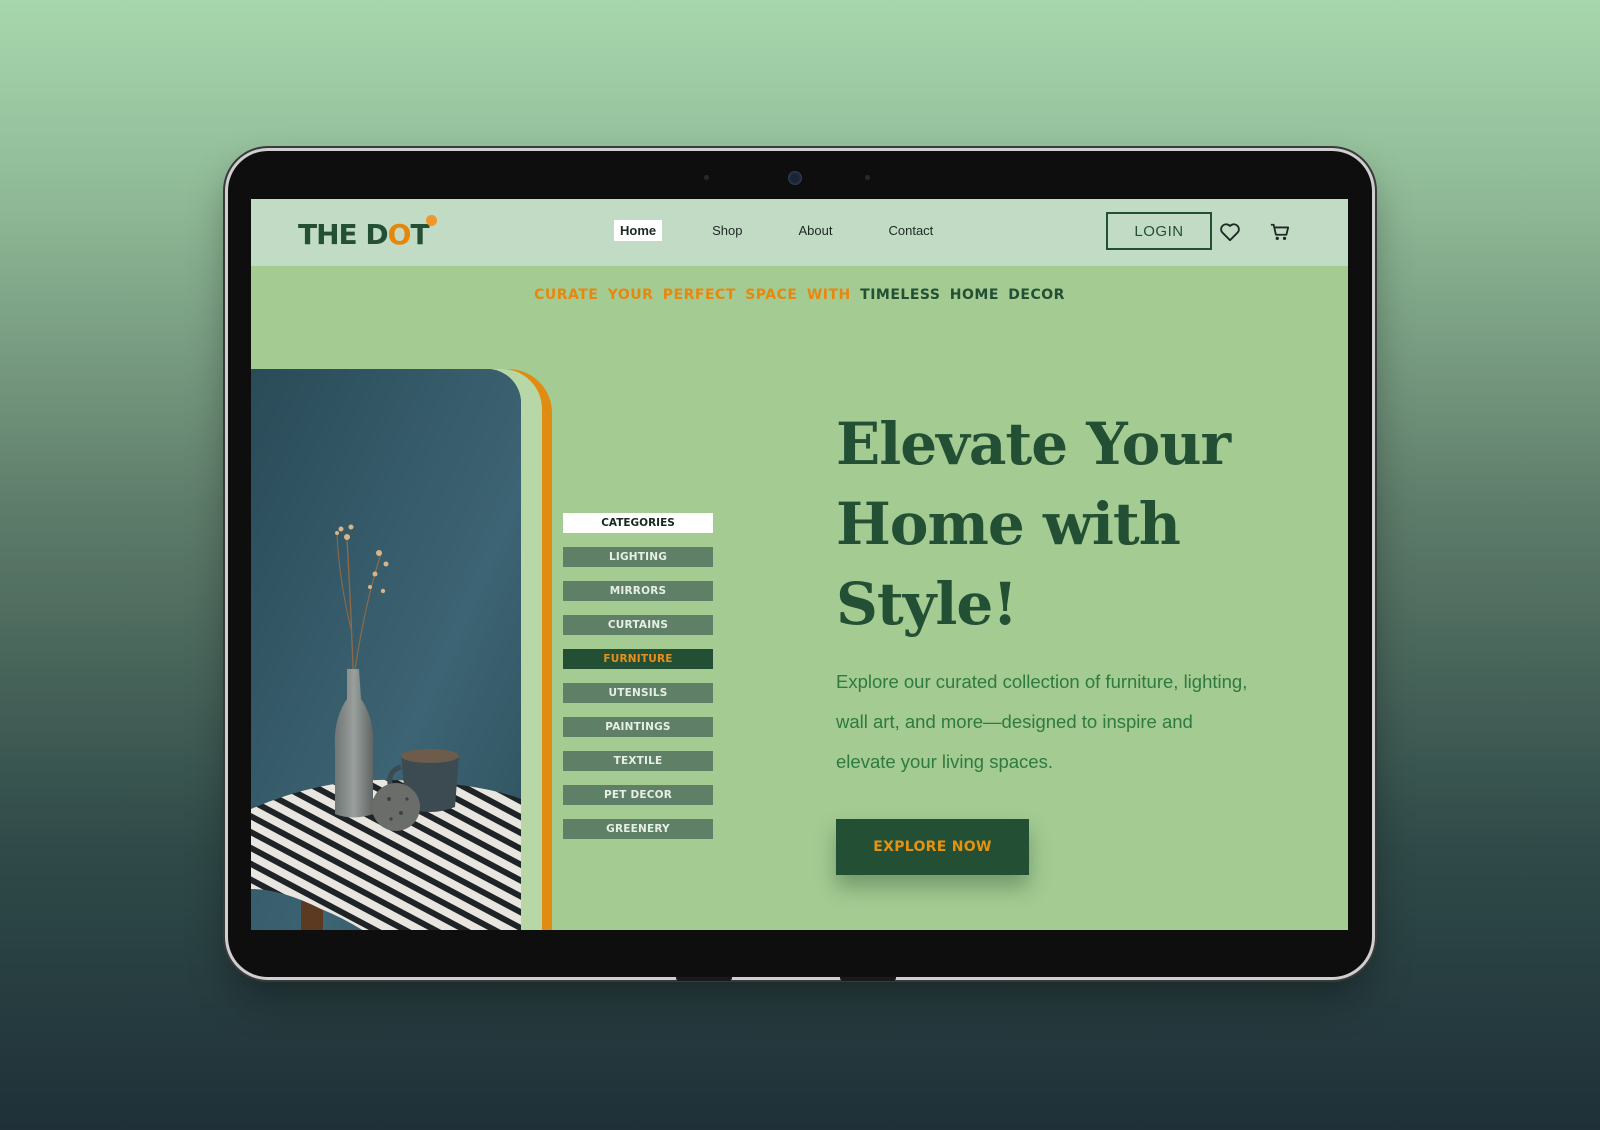 Image resolution: width=1600 pixels, height=1130 pixels. I want to click on category-textile: TEXTILE, so click(638, 761).